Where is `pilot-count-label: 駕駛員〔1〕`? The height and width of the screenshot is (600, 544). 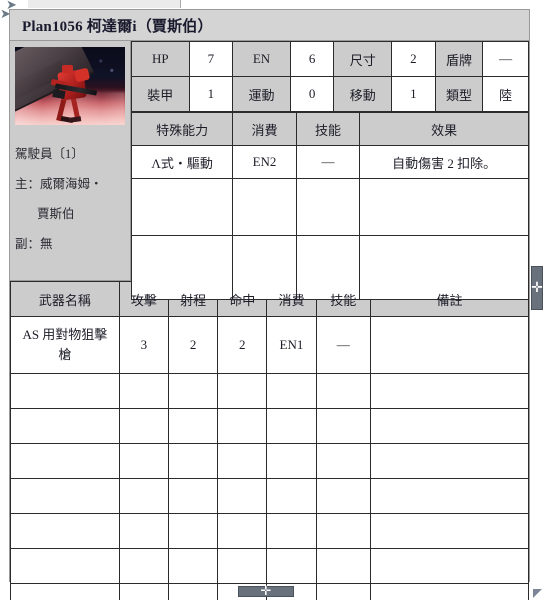
pilot-count-label: 駕駛員〔1〕 is located at coordinates (49, 154).